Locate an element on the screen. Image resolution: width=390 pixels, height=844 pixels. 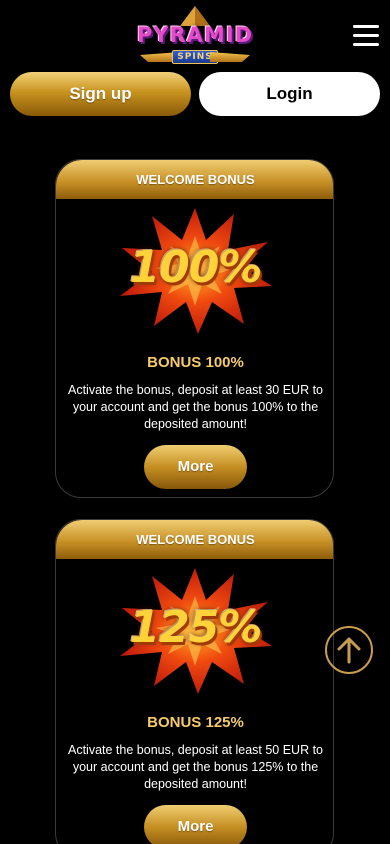
logo-title: PYRAMID is located at coordinates (195, 35).